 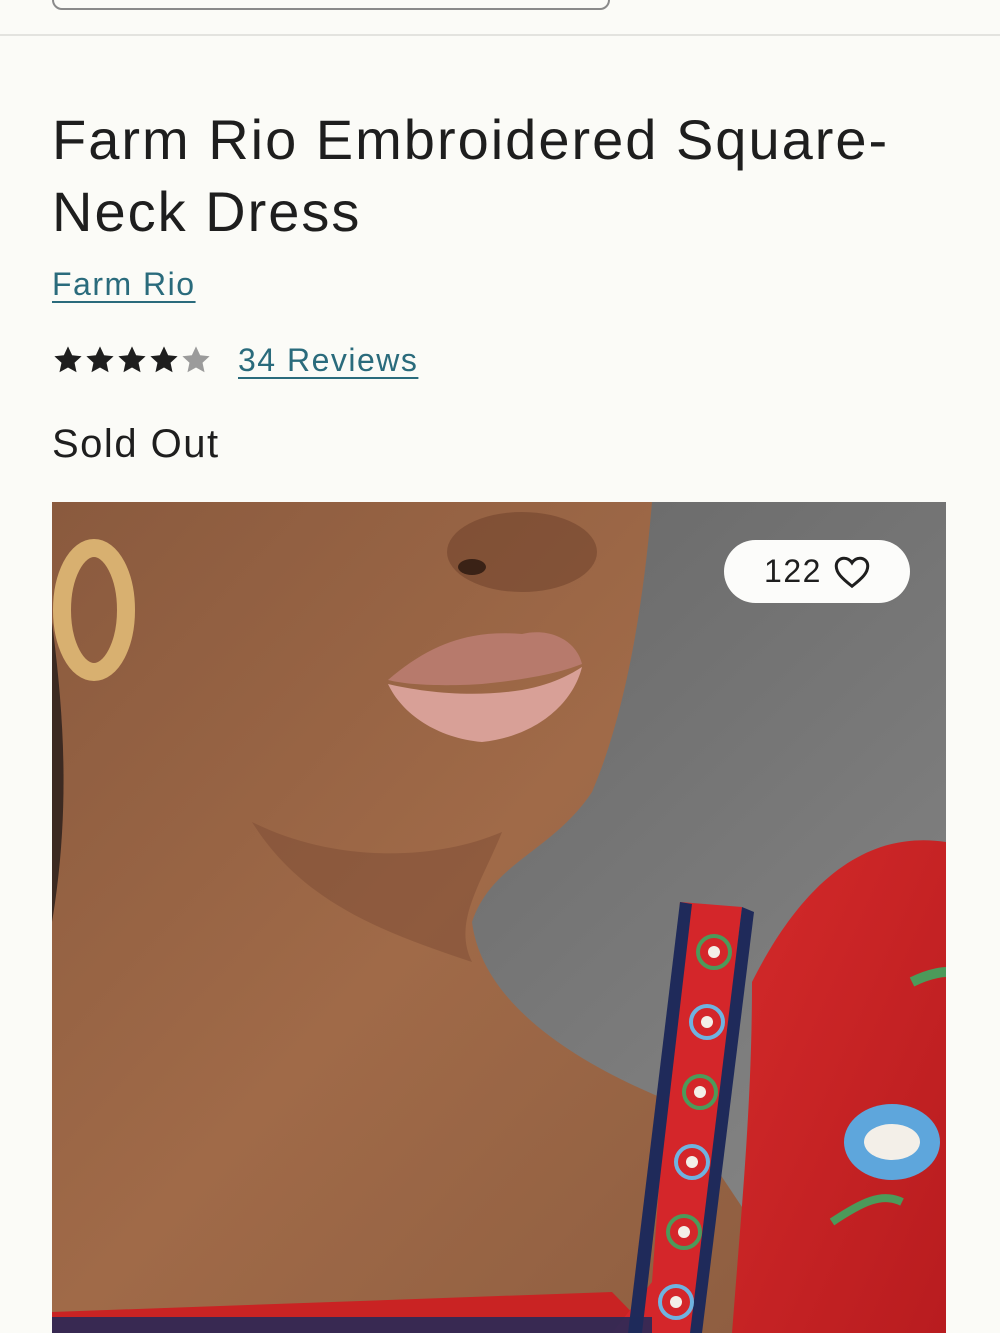 I want to click on favorite-count: 122, so click(x=793, y=571).